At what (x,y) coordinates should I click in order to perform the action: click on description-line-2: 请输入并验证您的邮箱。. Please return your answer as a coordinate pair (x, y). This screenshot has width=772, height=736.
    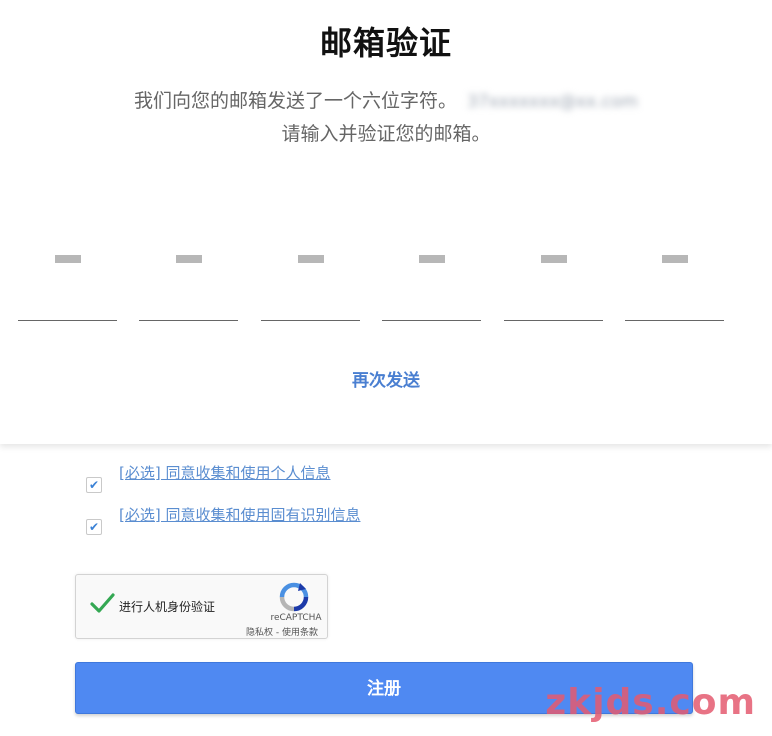
    Looking at the image, I should click on (386, 134).